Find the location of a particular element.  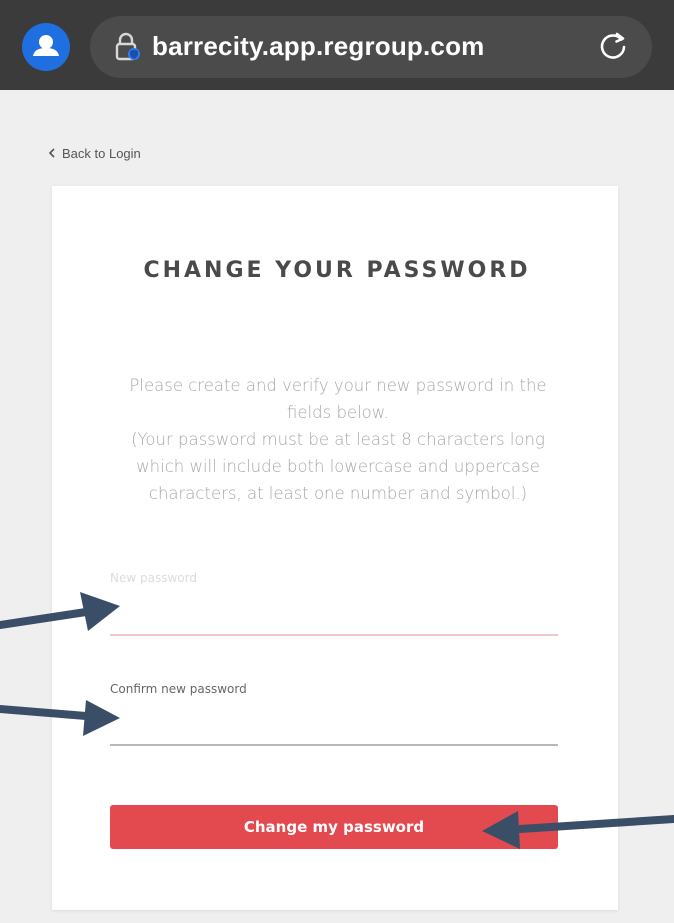

change-password-button: Change my password is located at coordinates (334, 827).